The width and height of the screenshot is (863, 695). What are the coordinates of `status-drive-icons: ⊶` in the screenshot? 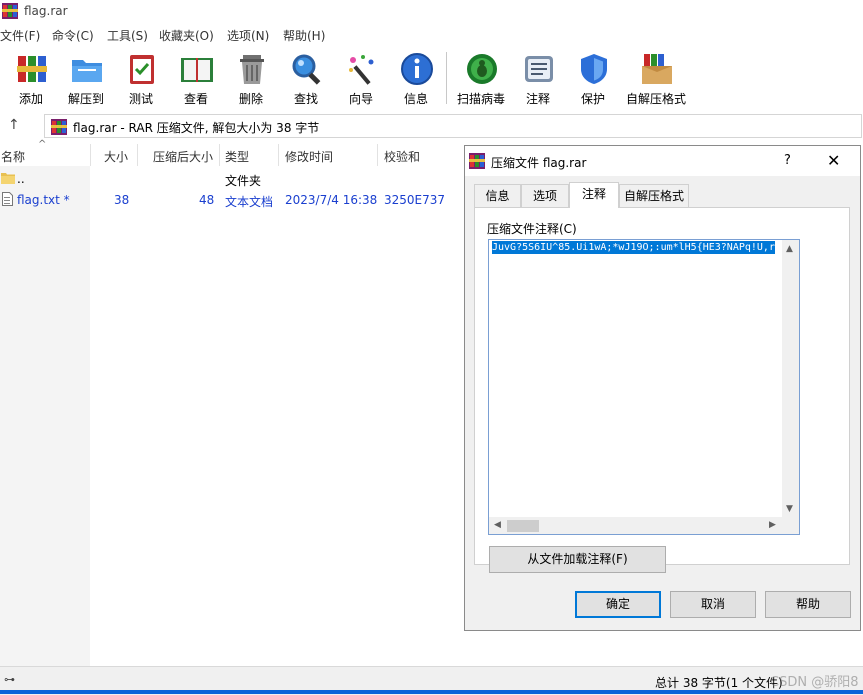 It's located at (9, 679).